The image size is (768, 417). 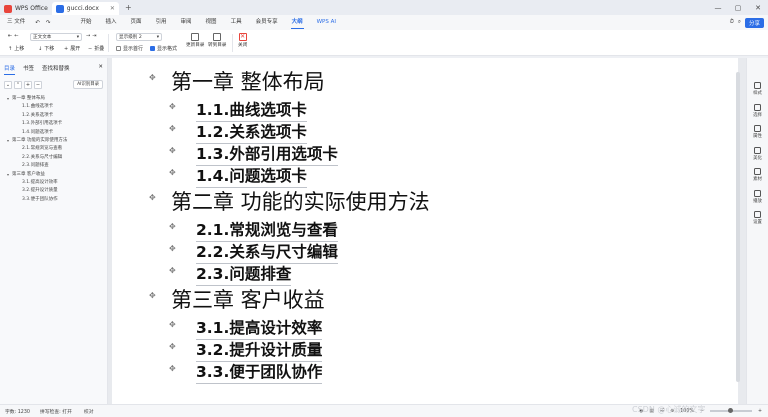 I want to click on minimize-button: —, so click(x=718, y=8).